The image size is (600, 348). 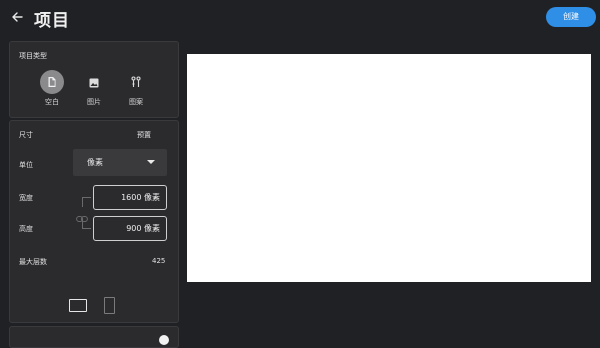 I want to click on type-option-label: 空白, so click(x=52, y=102).